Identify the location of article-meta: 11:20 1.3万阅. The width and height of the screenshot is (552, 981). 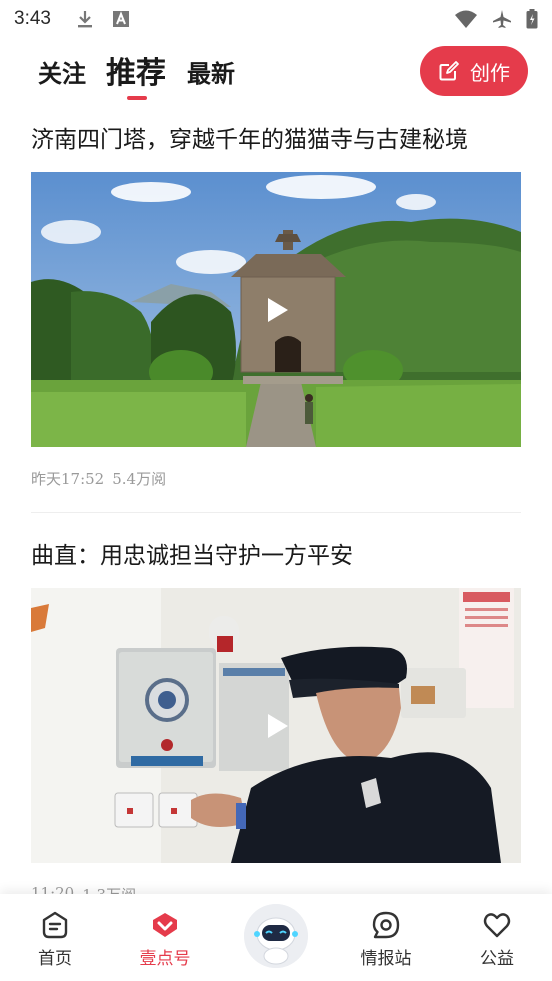
(83, 889).